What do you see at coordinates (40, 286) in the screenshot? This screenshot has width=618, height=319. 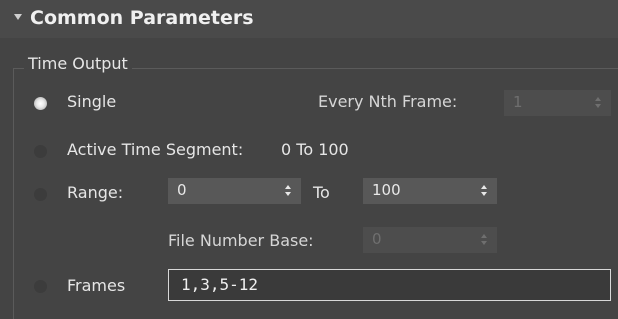 I see `frames-radio` at bounding box center [40, 286].